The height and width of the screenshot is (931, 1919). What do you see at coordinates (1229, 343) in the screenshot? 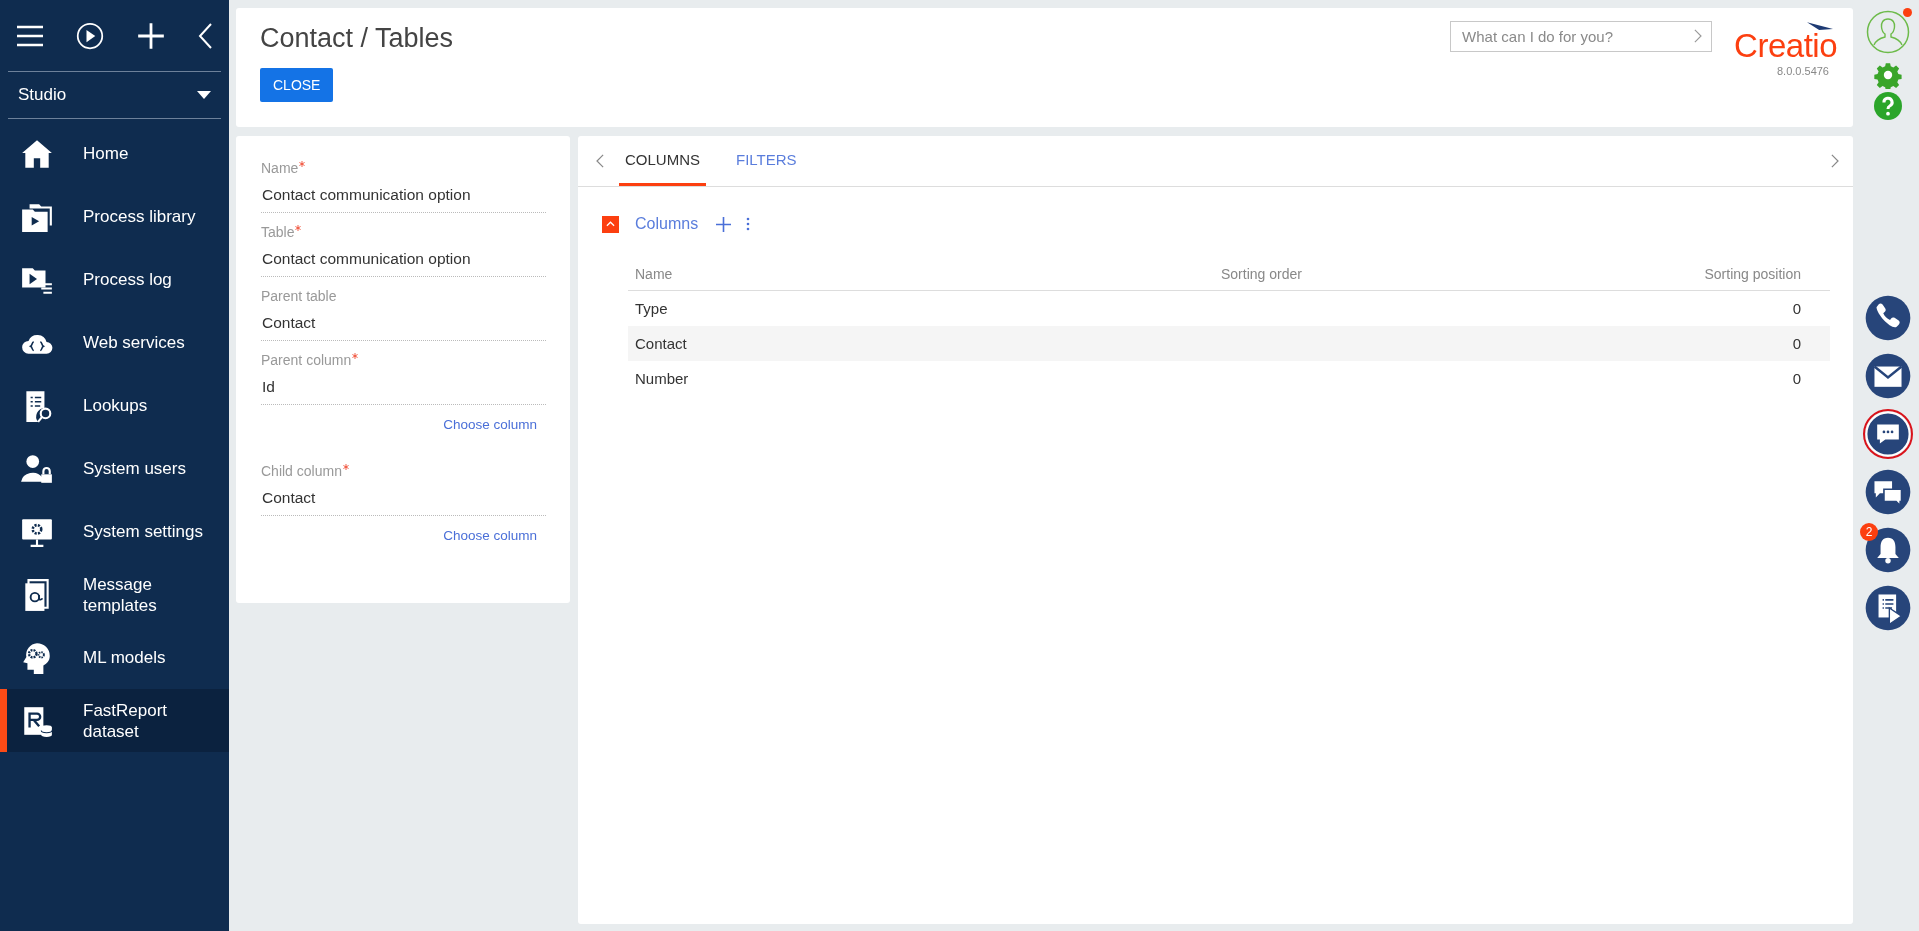
I see `table-row: Contact 0` at bounding box center [1229, 343].